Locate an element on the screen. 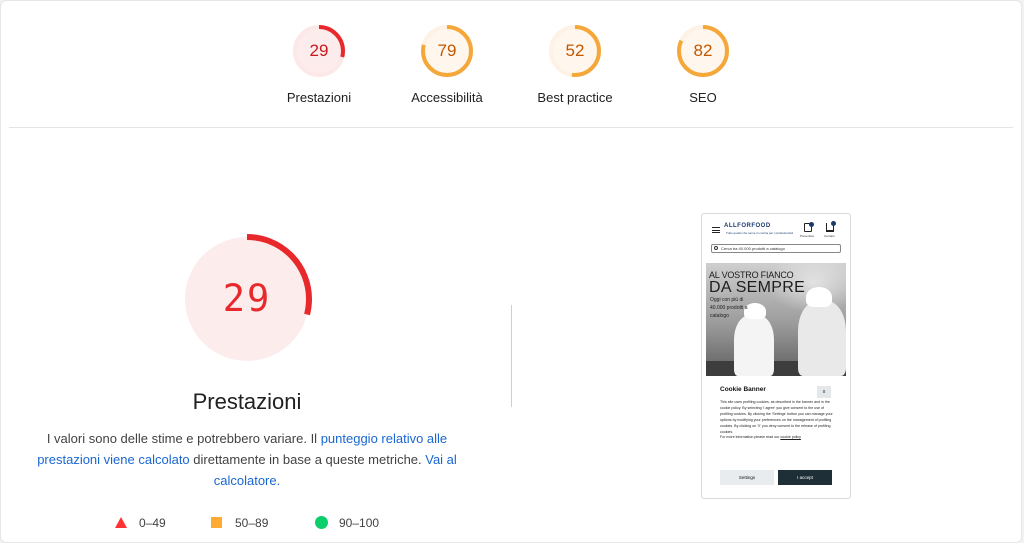 Image resolution: width=1024 pixels, height=543 pixels. gauge-accessibility: 79 Accessibilità is located at coordinates (447, 64).